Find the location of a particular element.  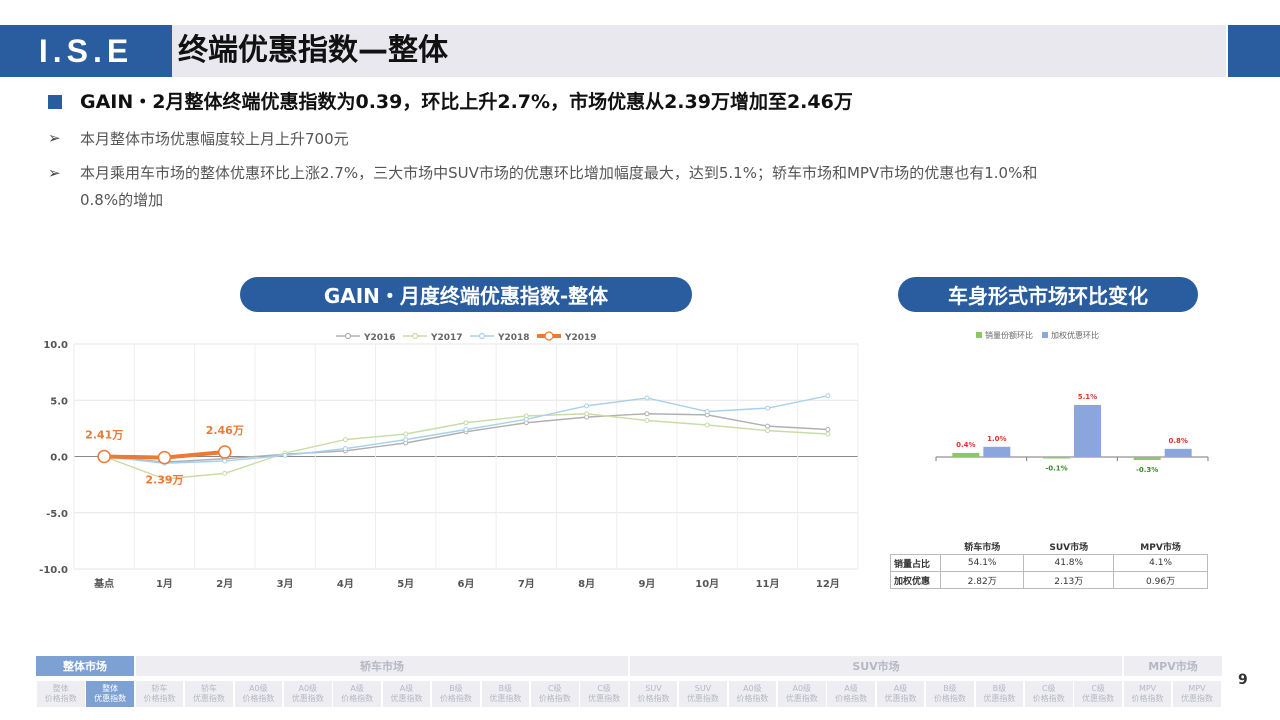

bar-data-label: -0.1% is located at coordinates (1056, 469).